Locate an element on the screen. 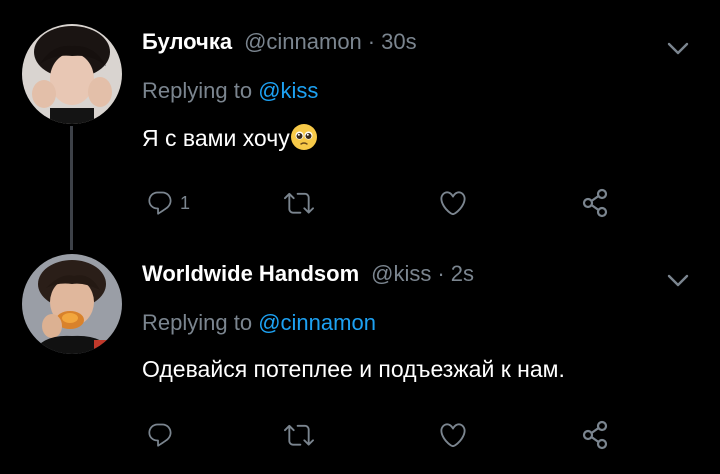 The image size is (720, 474). username: @cinnamon is located at coordinates (303, 42).